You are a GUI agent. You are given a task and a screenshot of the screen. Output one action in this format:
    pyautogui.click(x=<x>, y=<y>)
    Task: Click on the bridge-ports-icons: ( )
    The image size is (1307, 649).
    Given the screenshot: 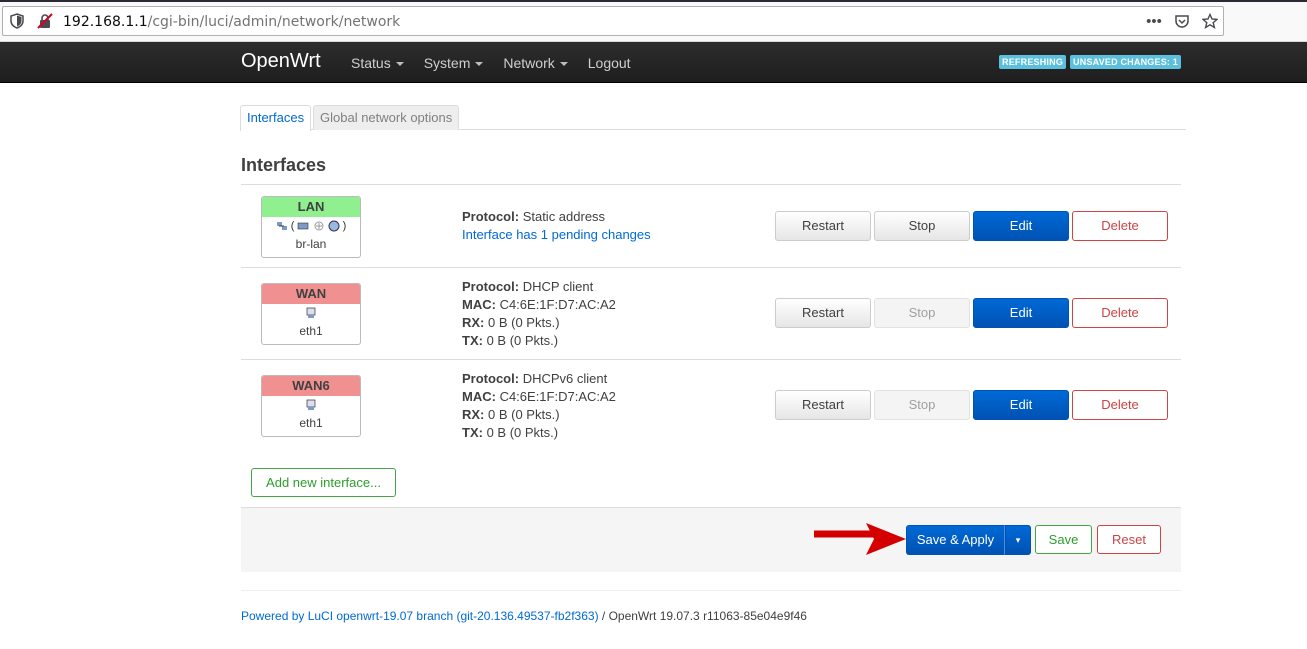 What is the action you would take?
    pyautogui.click(x=311, y=229)
    